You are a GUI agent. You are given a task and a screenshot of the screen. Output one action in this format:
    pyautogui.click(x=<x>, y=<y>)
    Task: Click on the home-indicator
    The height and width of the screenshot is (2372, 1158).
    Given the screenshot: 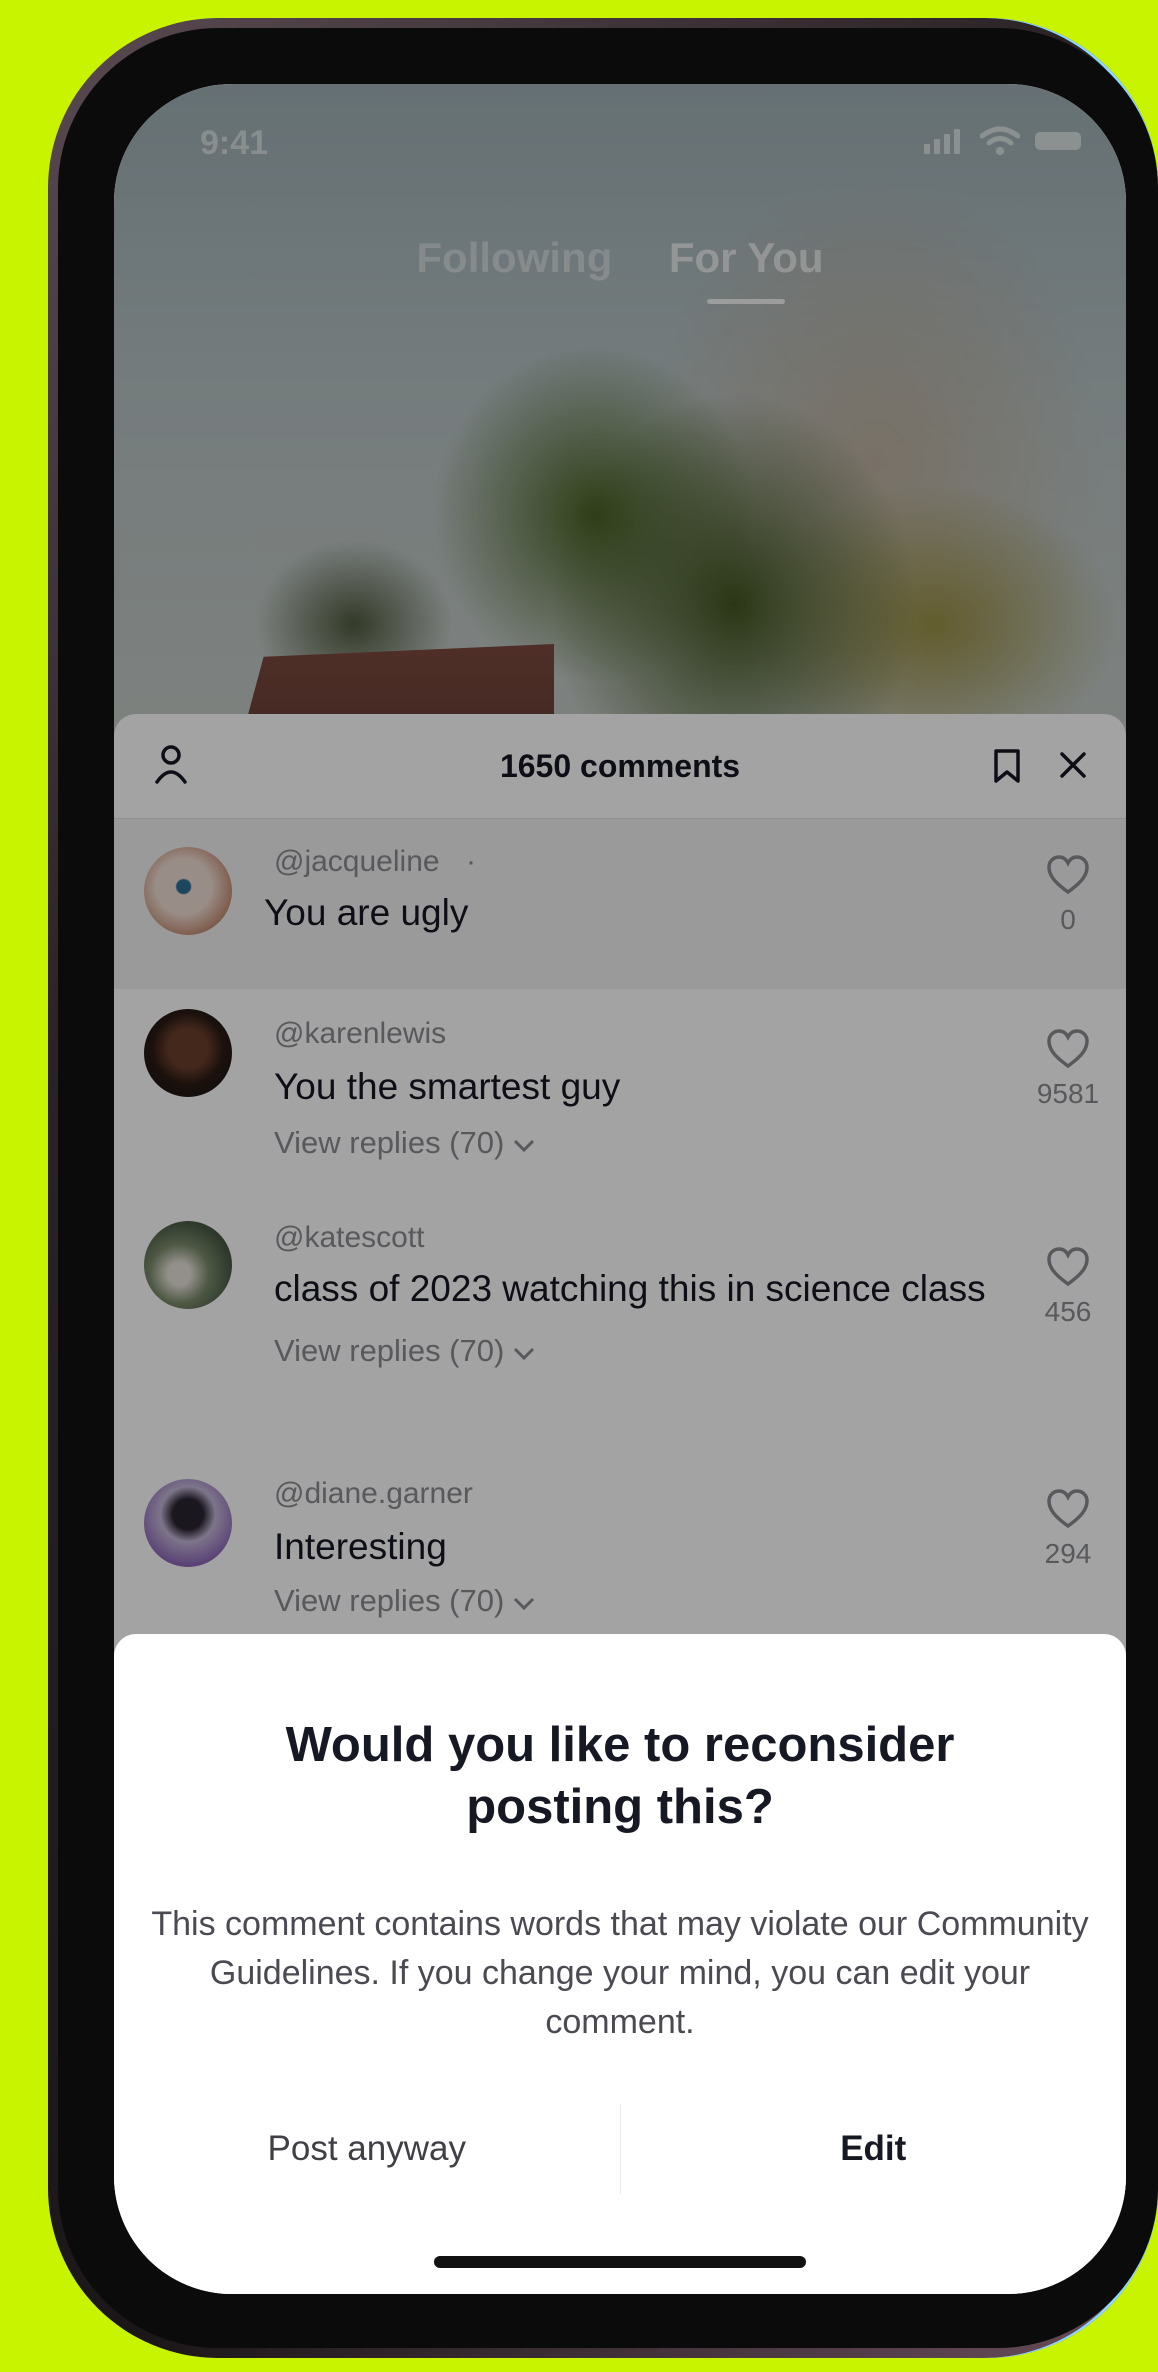 What is the action you would take?
    pyautogui.click(x=620, y=2262)
    